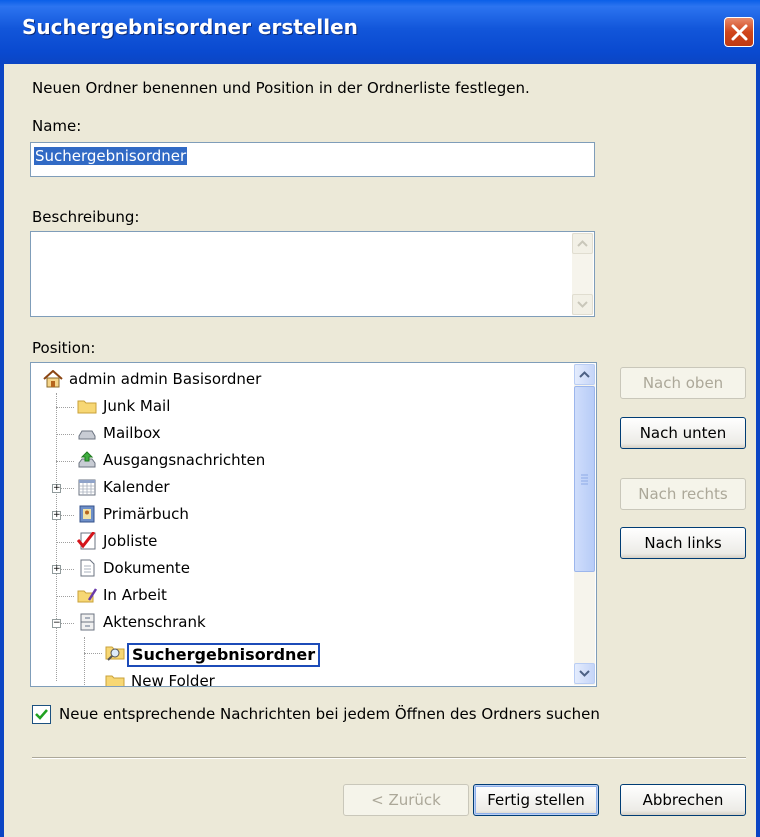 The height and width of the screenshot is (837, 760). I want to click on tree-node-label: admin admin Basisordner, so click(165, 379).